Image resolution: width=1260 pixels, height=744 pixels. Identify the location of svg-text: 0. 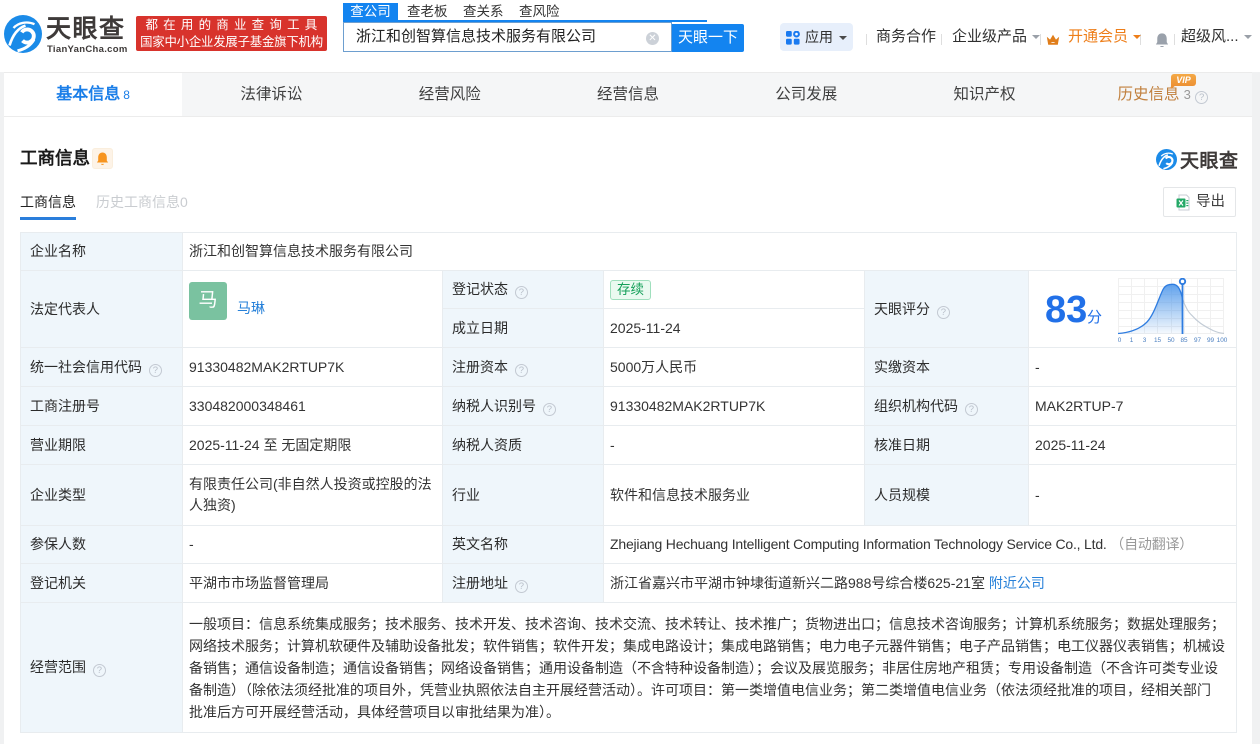
(1120, 340).